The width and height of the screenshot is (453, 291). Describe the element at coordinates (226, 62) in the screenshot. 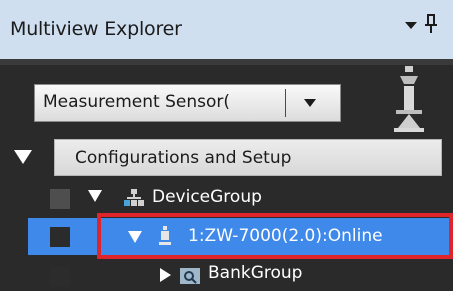

I see `title-separator` at that location.